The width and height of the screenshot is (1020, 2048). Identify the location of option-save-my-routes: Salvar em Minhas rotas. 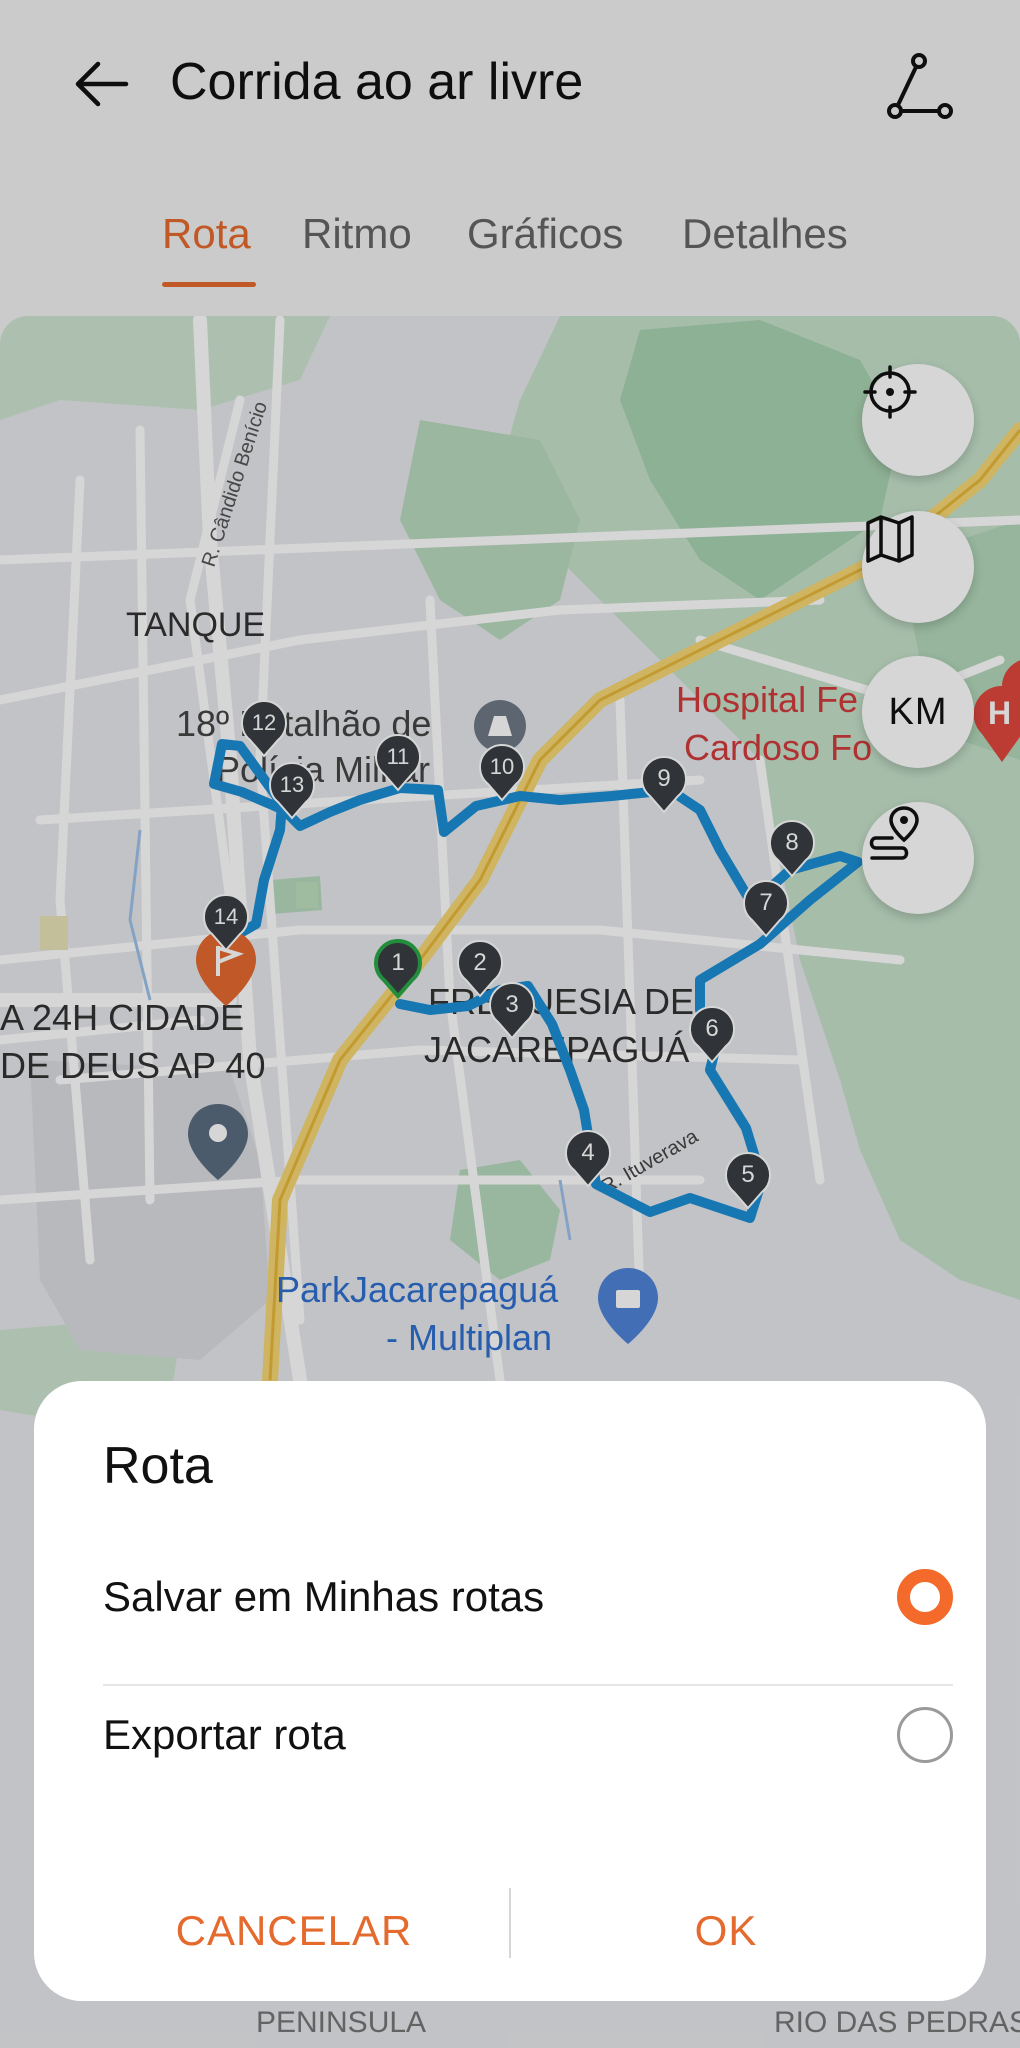
(528, 1598).